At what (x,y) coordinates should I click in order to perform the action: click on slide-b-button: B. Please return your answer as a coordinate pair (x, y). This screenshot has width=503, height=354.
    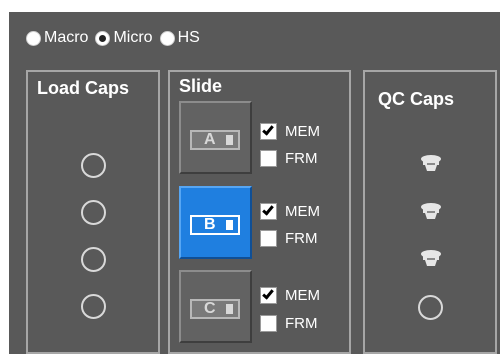
    Looking at the image, I should click on (215, 222).